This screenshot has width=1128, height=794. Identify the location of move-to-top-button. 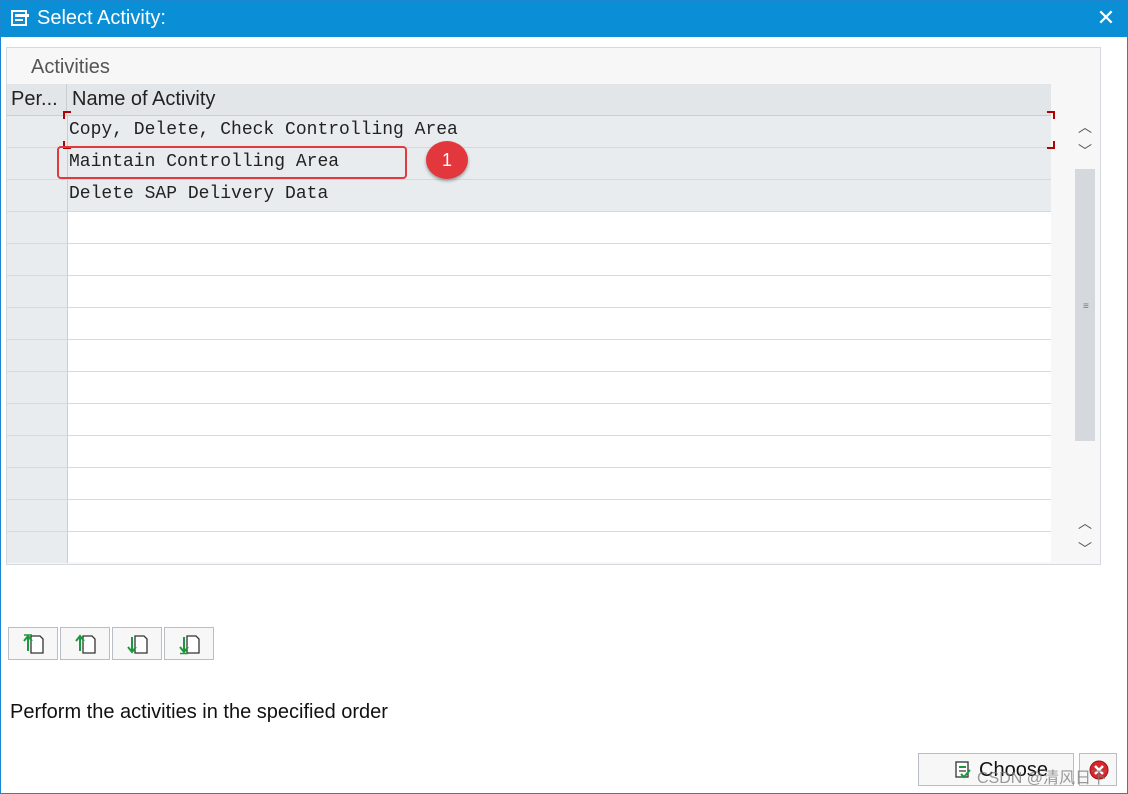
(33, 643).